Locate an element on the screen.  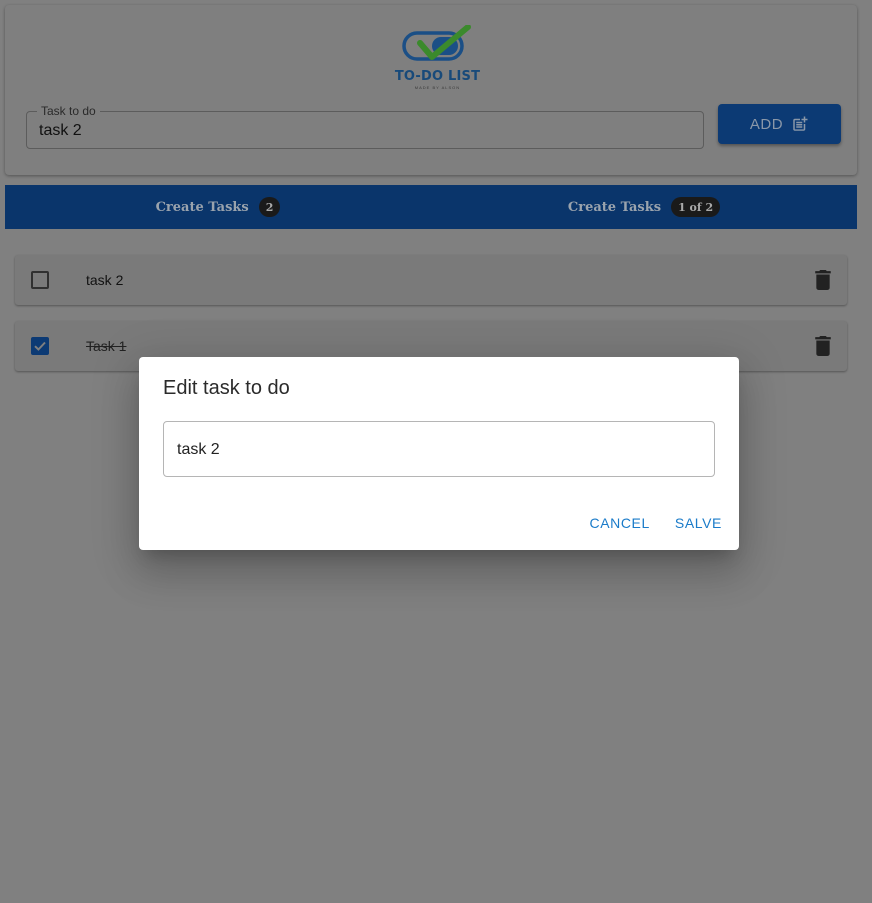
app-logo: TO-DO LIST MADE BY ALSON is located at coordinates (437, 58).